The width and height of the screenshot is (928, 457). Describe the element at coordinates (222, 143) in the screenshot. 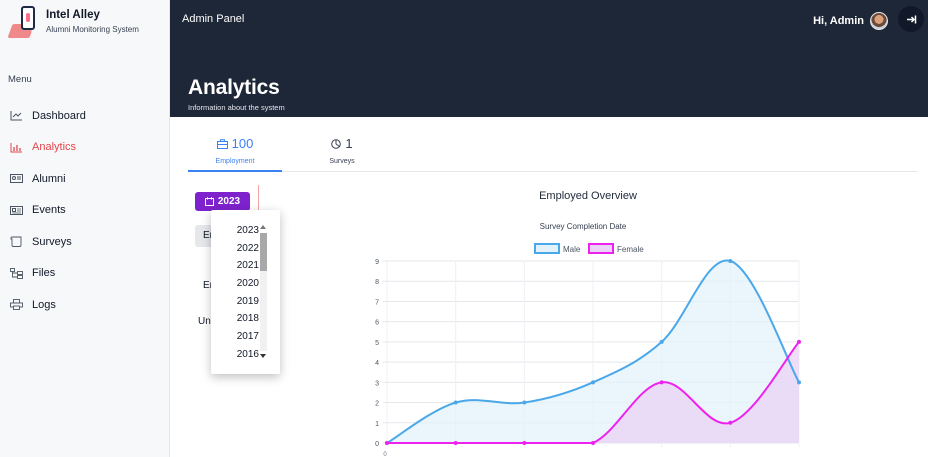

I see `briefcase-icon` at that location.